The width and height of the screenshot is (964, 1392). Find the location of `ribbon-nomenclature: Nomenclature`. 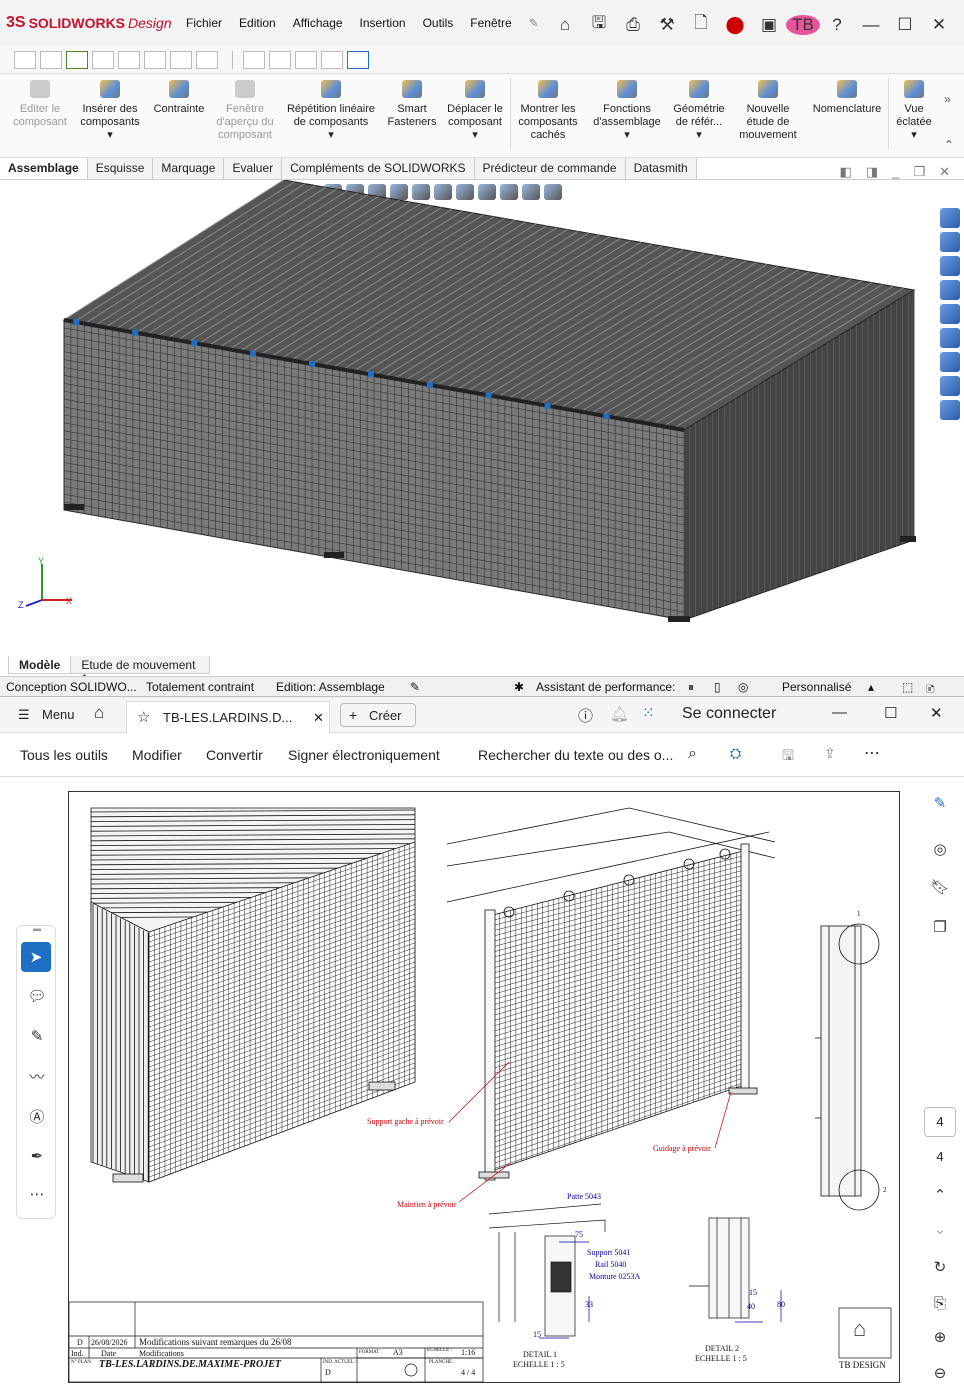

ribbon-nomenclature: Nomenclature is located at coordinates (847, 97).